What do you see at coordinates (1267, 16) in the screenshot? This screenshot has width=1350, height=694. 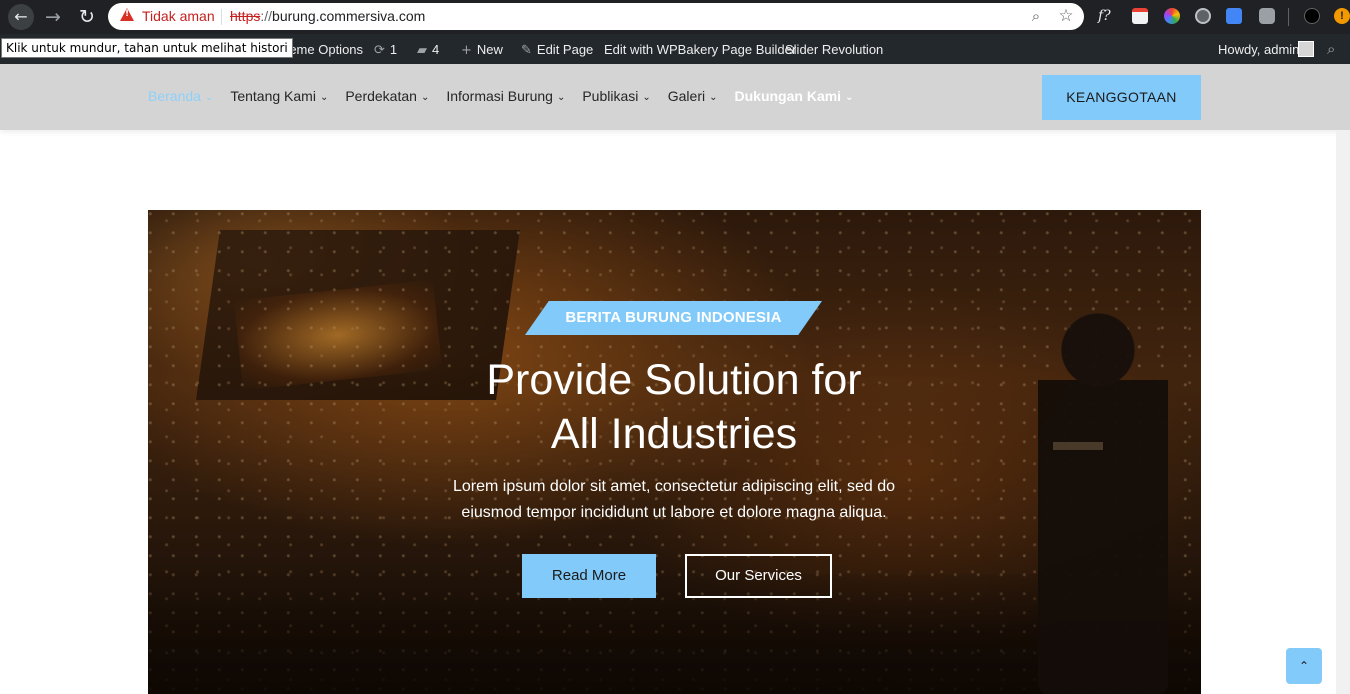 I see `camera-extension-icon` at bounding box center [1267, 16].